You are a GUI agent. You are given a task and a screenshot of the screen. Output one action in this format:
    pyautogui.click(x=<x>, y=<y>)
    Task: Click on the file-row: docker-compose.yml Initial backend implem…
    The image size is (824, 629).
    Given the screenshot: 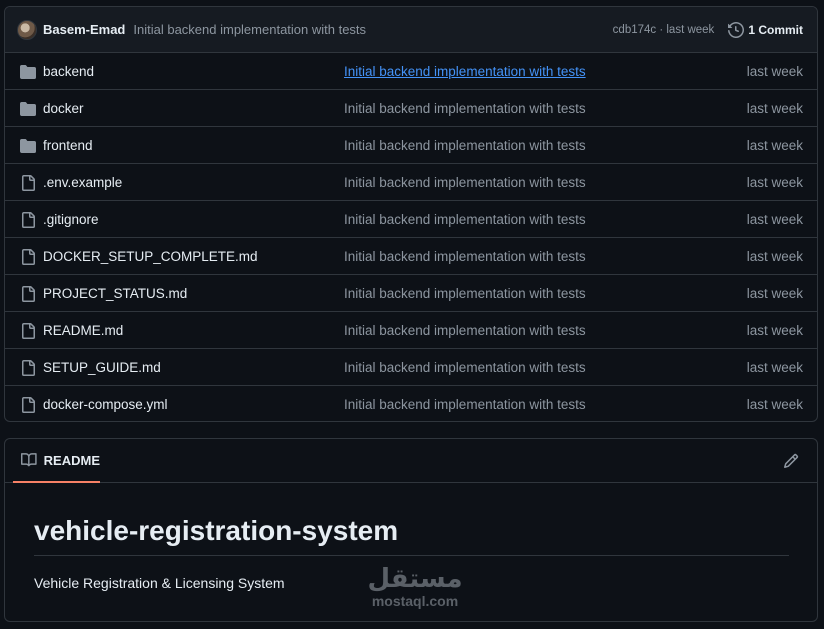 What is the action you would take?
    pyautogui.click(x=411, y=403)
    